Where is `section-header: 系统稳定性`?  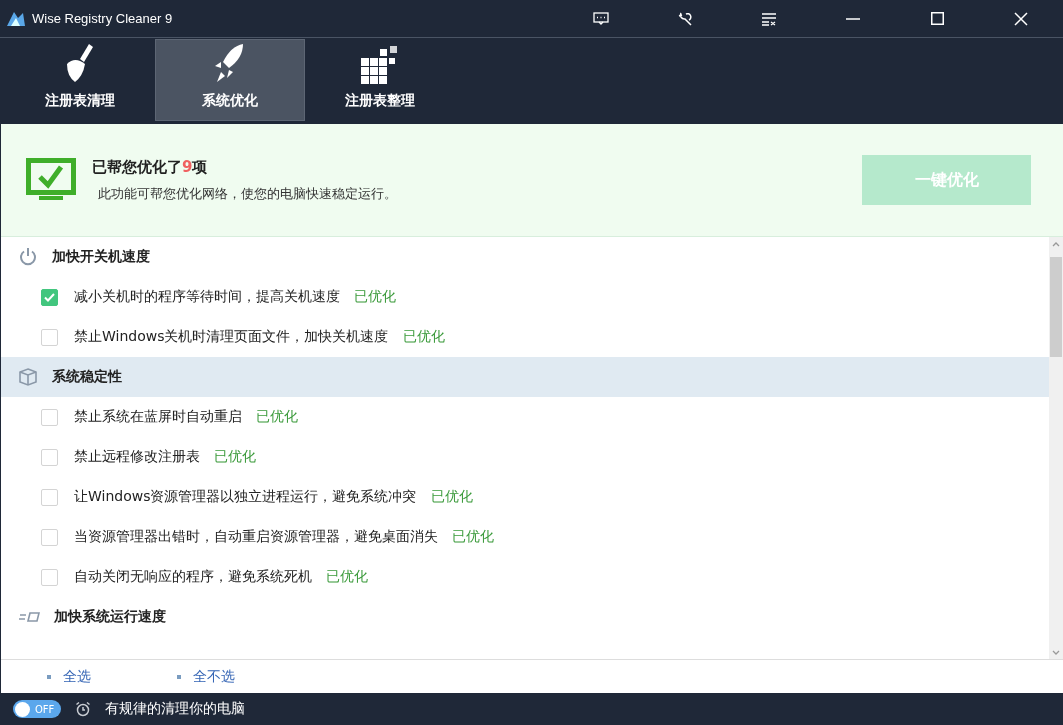
section-header: 系统稳定性 is located at coordinates (525, 377).